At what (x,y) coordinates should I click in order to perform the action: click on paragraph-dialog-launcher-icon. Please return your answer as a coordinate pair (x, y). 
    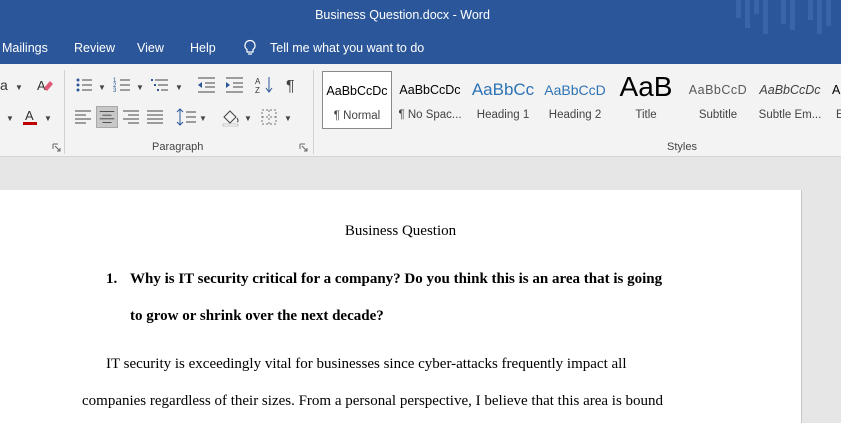
    Looking at the image, I should click on (303, 147).